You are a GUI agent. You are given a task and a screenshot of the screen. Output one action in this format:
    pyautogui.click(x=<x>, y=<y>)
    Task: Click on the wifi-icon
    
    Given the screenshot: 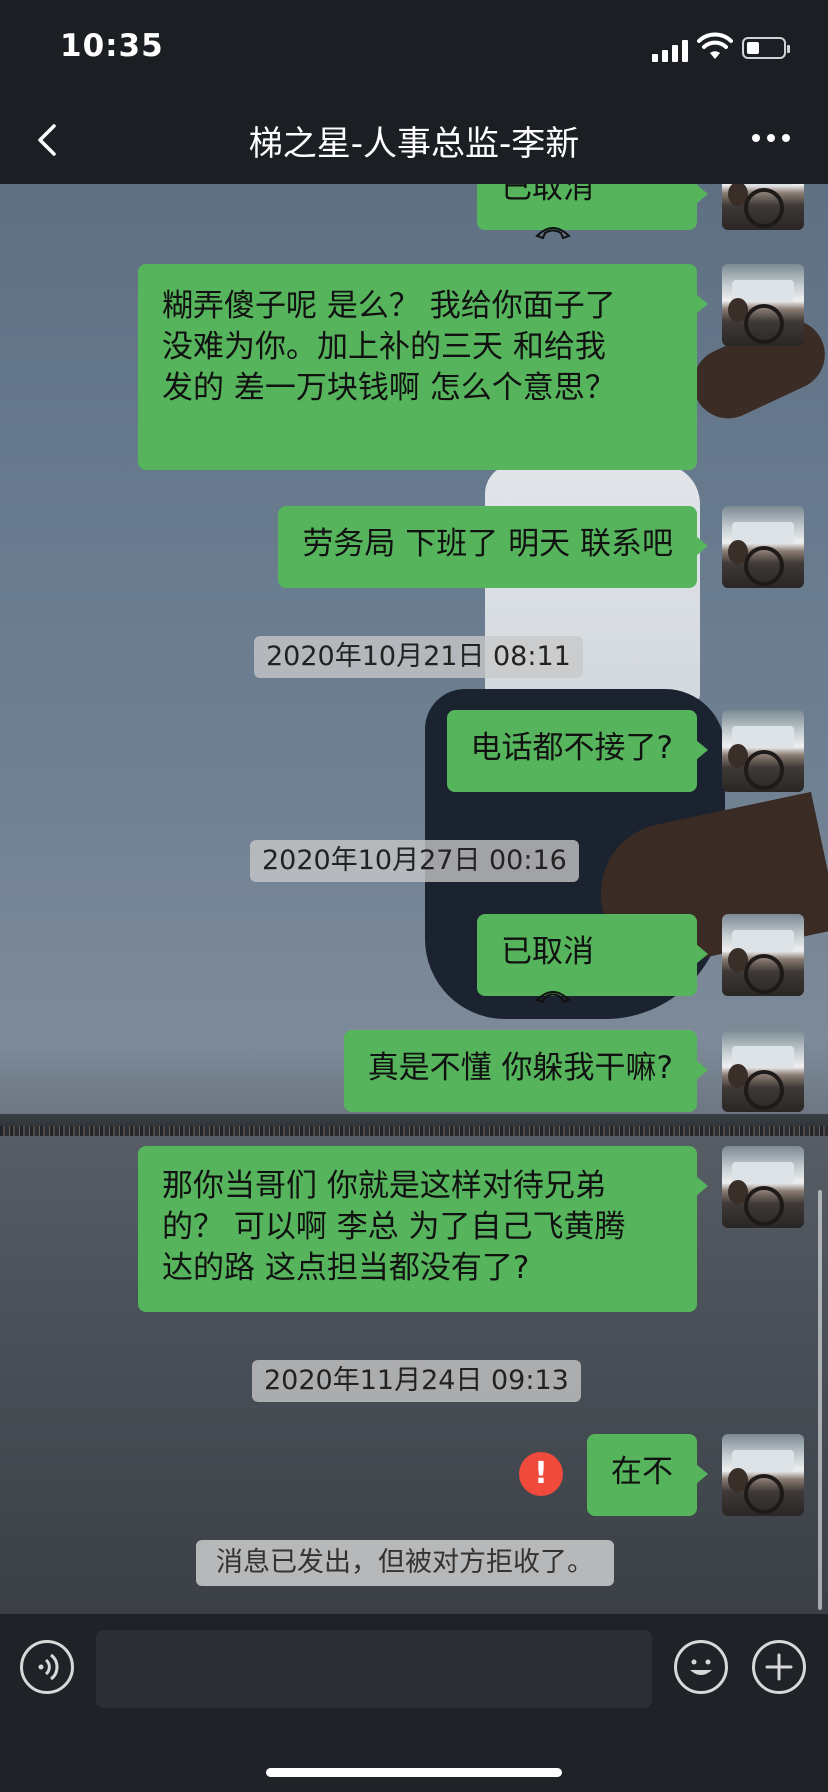 What is the action you would take?
    pyautogui.click(x=715, y=45)
    